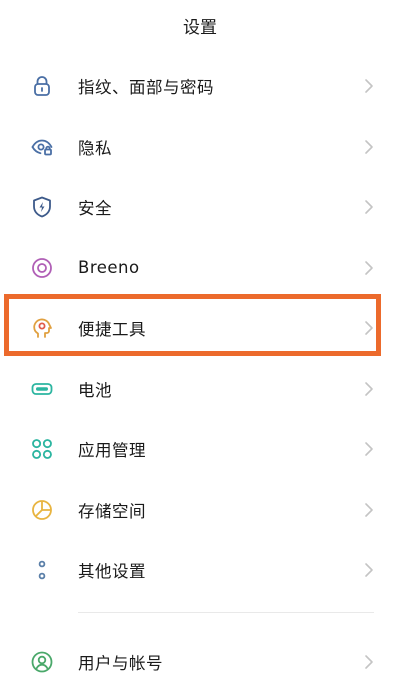  I want to click on settings-item-label: 便捷工具, so click(112, 330).